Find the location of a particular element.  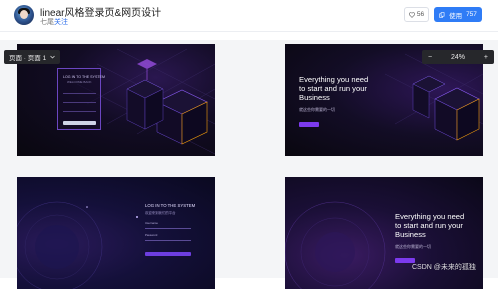

page-select-dropdown: 页面 · 页面 1 is located at coordinates (32, 57).